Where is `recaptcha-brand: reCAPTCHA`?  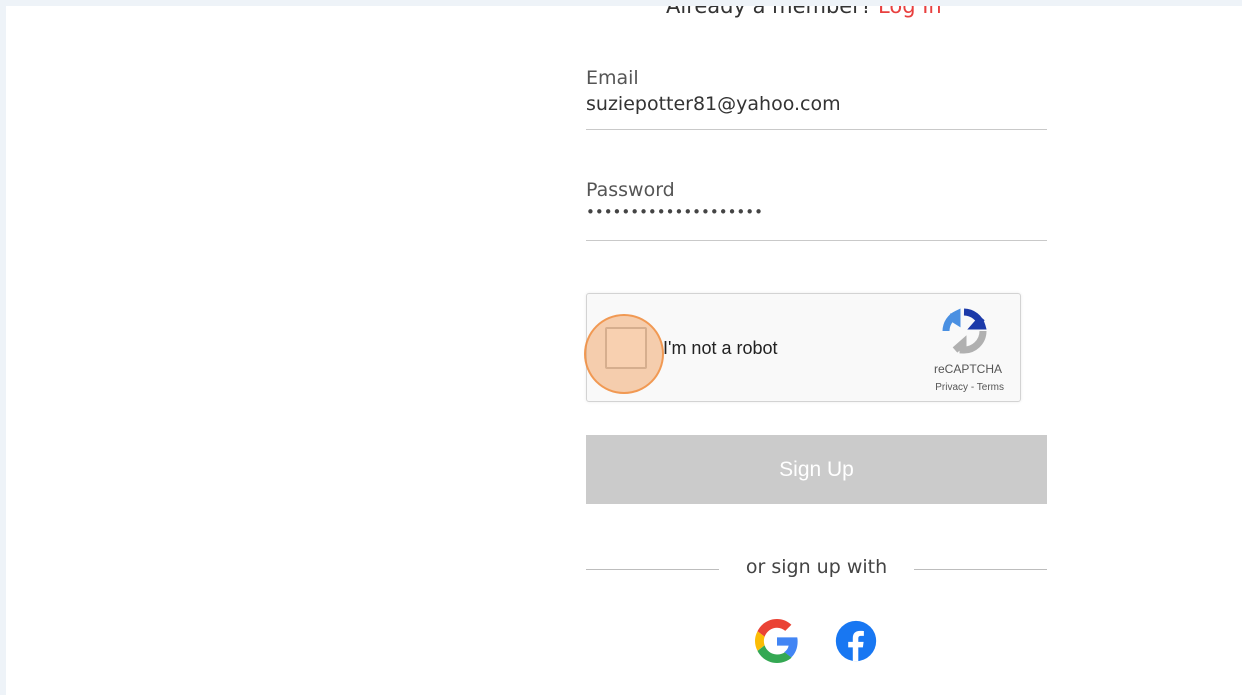
recaptcha-brand: reCAPTCHA is located at coordinates (967, 369).